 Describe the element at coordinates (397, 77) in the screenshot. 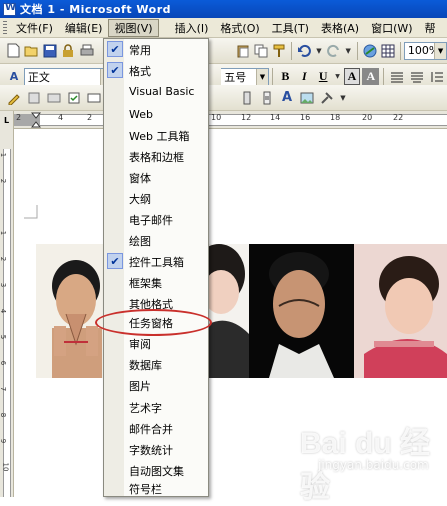

I see `justify-icon` at that location.